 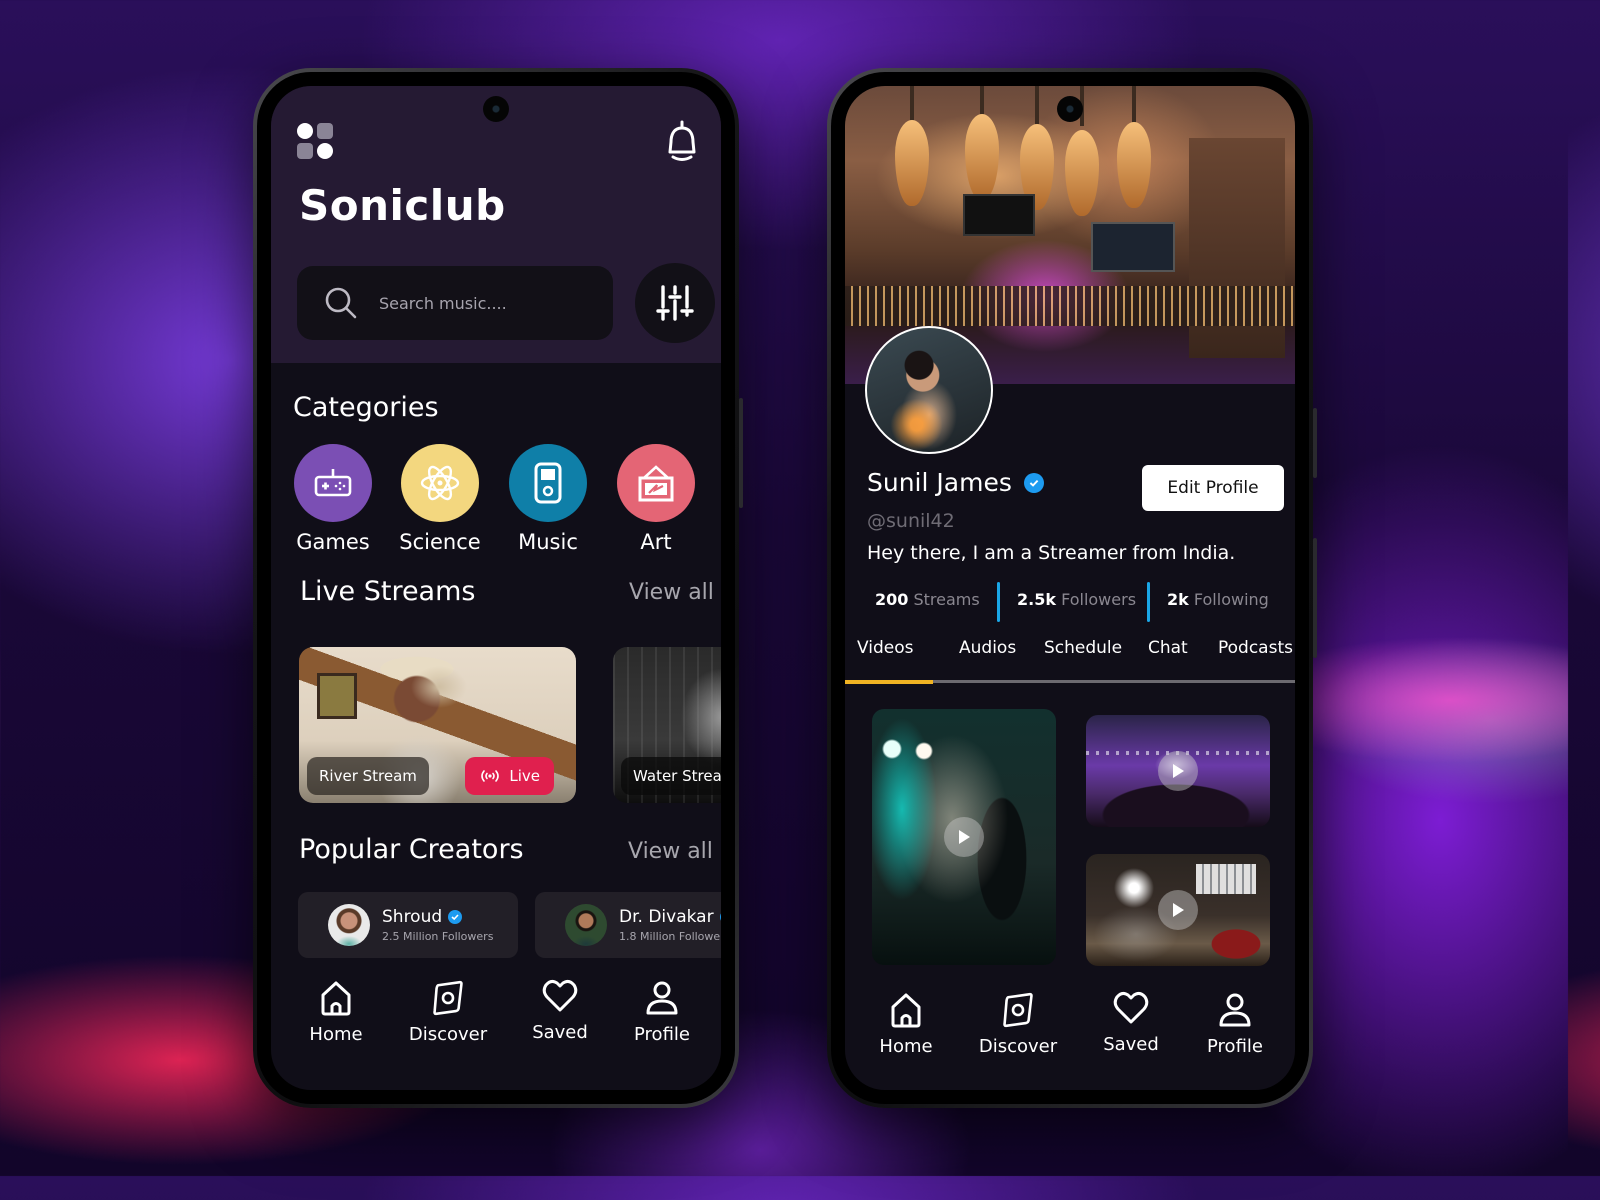 I want to click on stat-unit: Streams, so click(x=946, y=599).